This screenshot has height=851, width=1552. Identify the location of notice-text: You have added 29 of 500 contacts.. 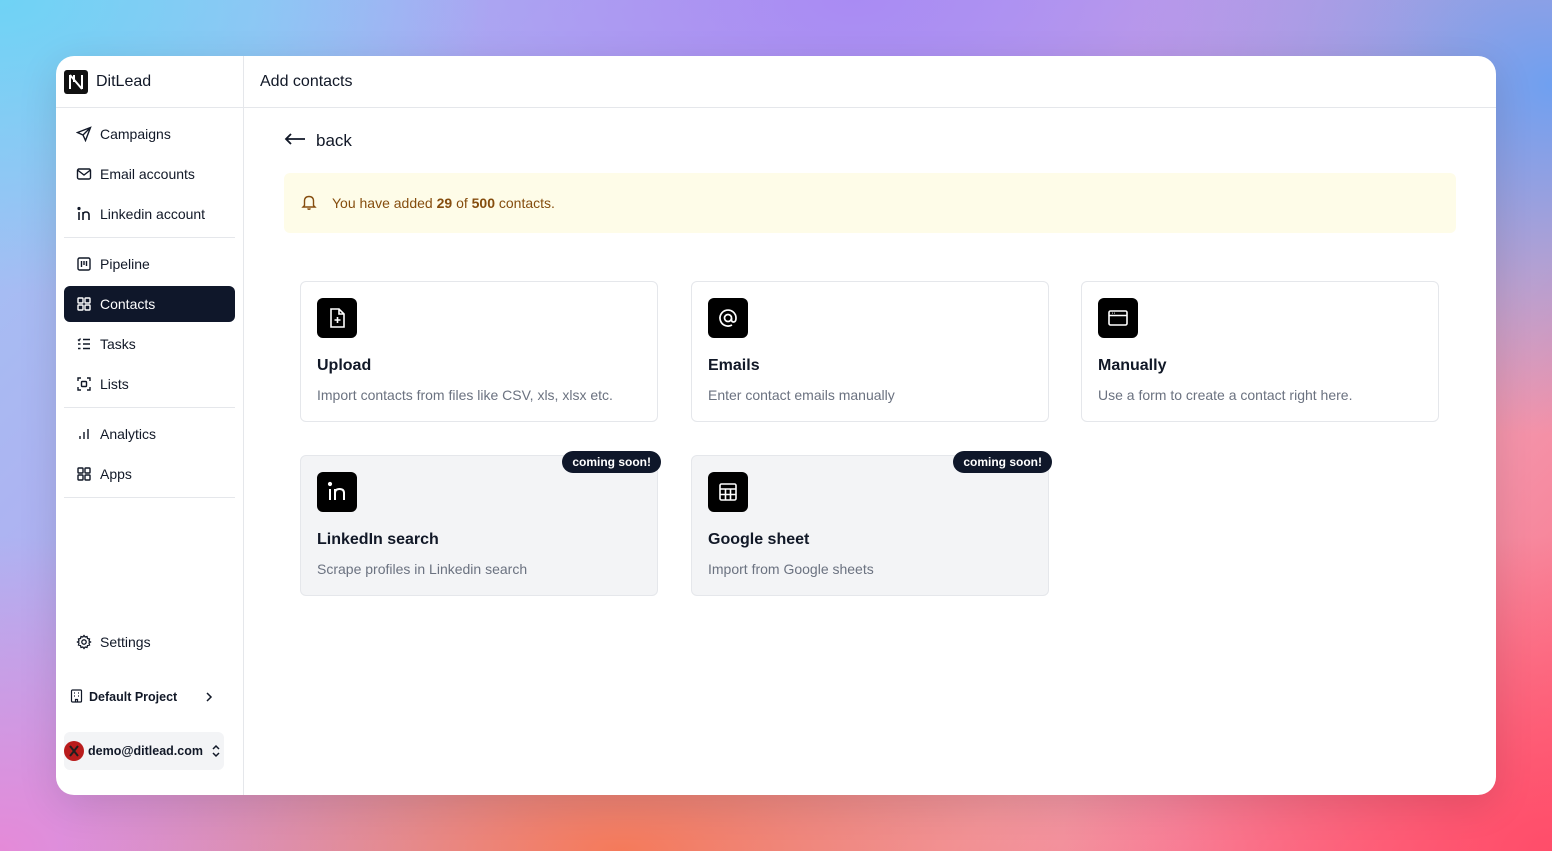
(443, 203).